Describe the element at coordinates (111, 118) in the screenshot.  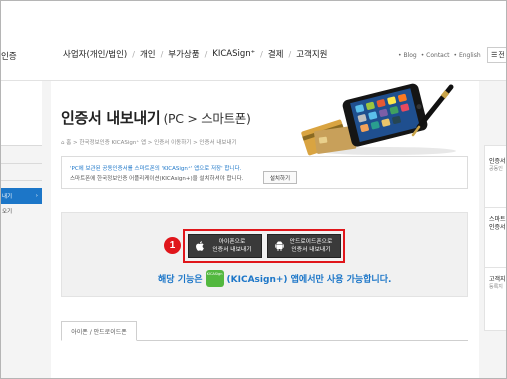
I see `page-title-main: 인증서 내보내기` at that location.